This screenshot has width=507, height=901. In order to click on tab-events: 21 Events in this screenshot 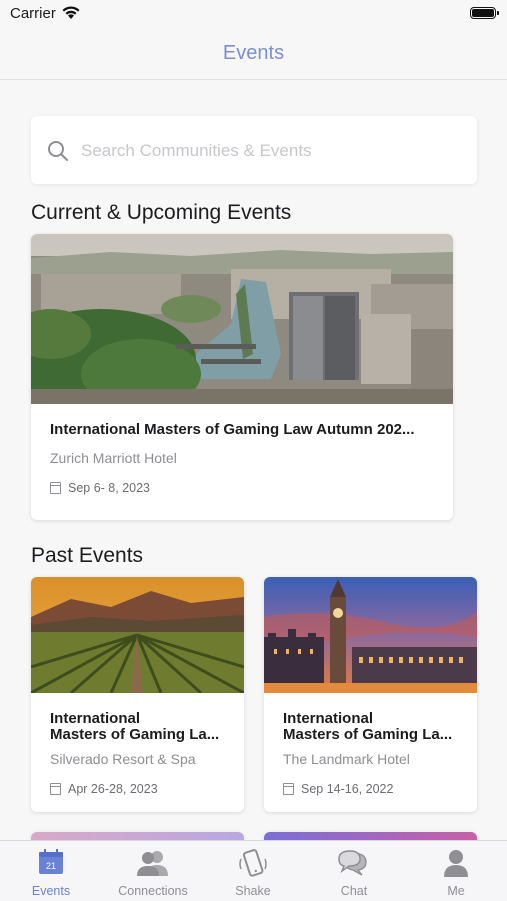, I will do `click(51, 871)`.